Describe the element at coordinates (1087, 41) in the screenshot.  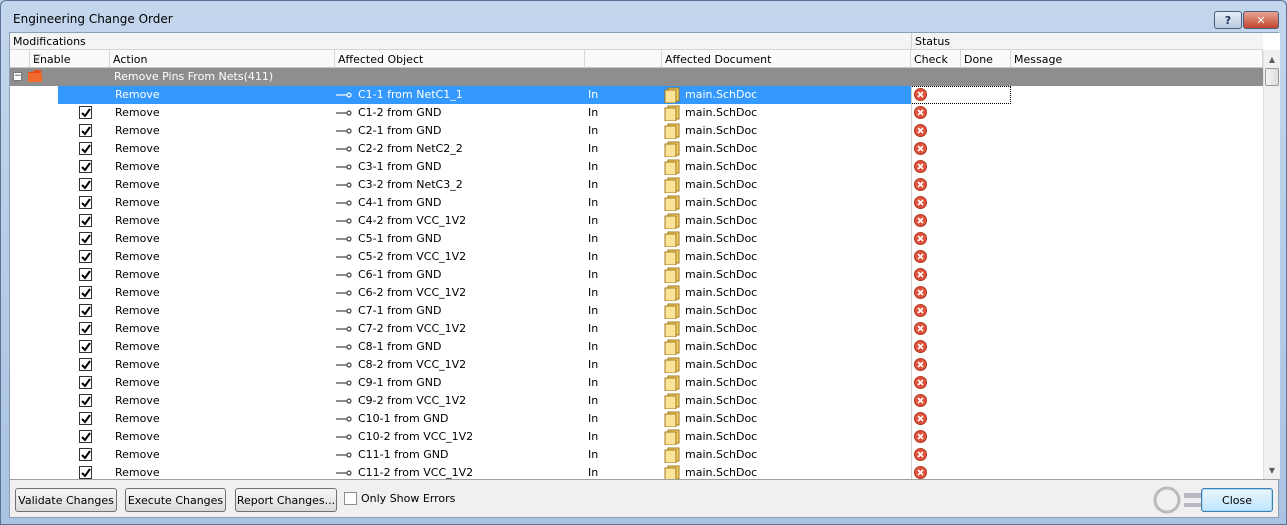
I see `status-group-header: Status` at that location.